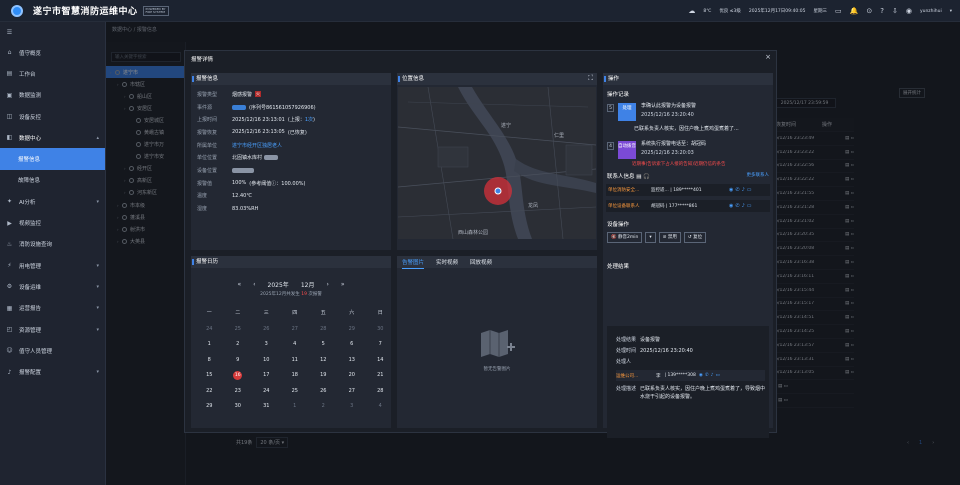  What do you see at coordinates (209, 361) in the screenshot?
I see `calendar-day: 8` at bounding box center [209, 361].